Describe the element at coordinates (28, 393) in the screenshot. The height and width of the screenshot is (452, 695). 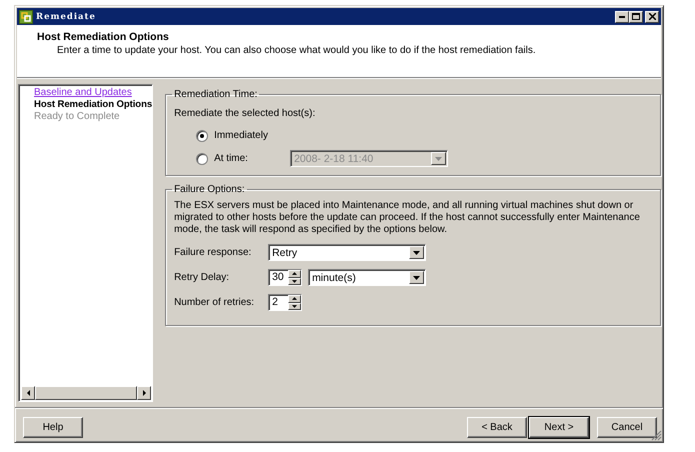
I see `scroll-left-icon` at that location.